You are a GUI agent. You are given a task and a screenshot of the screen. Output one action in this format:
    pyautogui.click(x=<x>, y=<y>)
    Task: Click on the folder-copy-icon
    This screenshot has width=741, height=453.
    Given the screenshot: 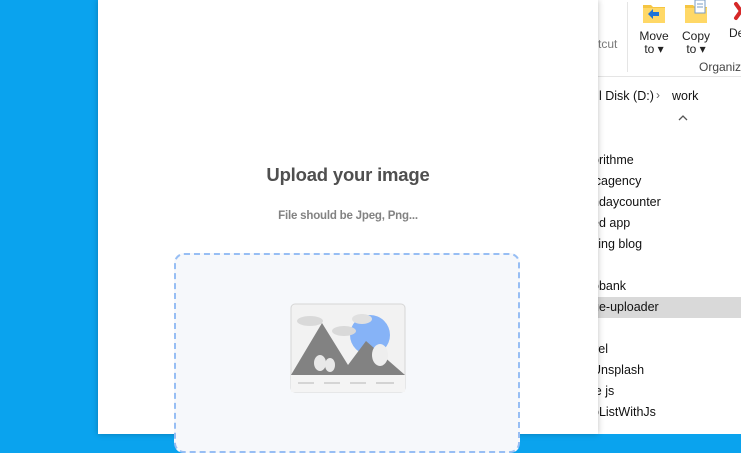 What is the action you would take?
    pyautogui.click(x=696, y=11)
    